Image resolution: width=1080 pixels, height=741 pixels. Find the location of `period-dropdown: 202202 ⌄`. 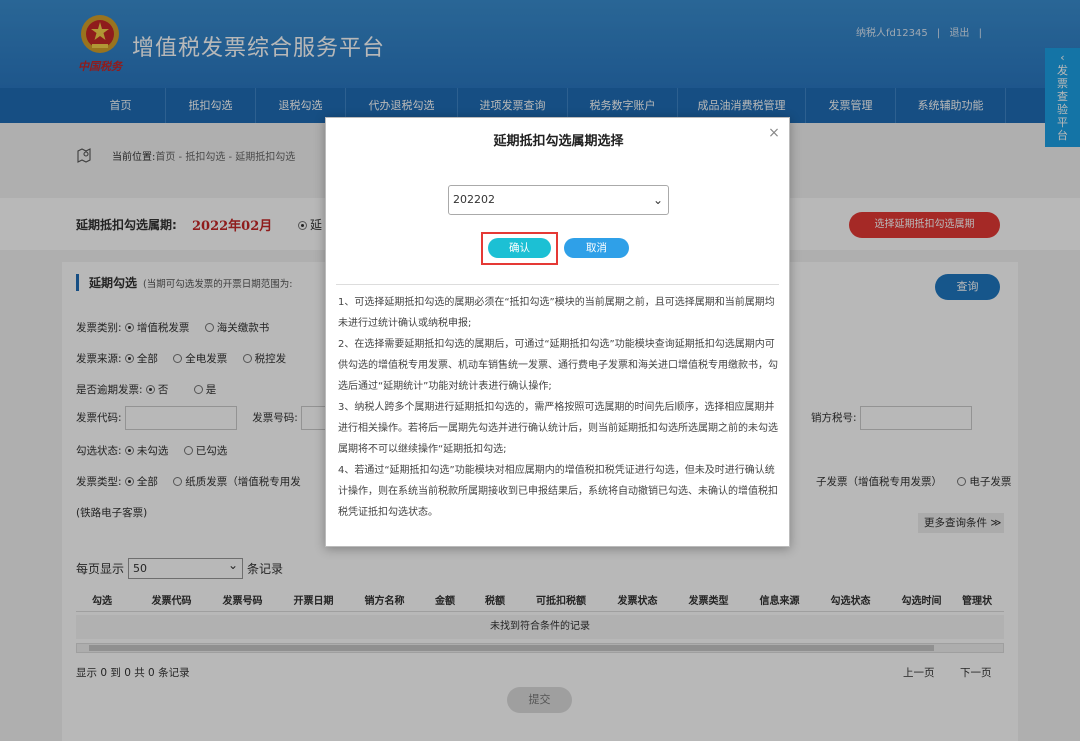

period-dropdown: 202202 ⌄ is located at coordinates (558, 200).